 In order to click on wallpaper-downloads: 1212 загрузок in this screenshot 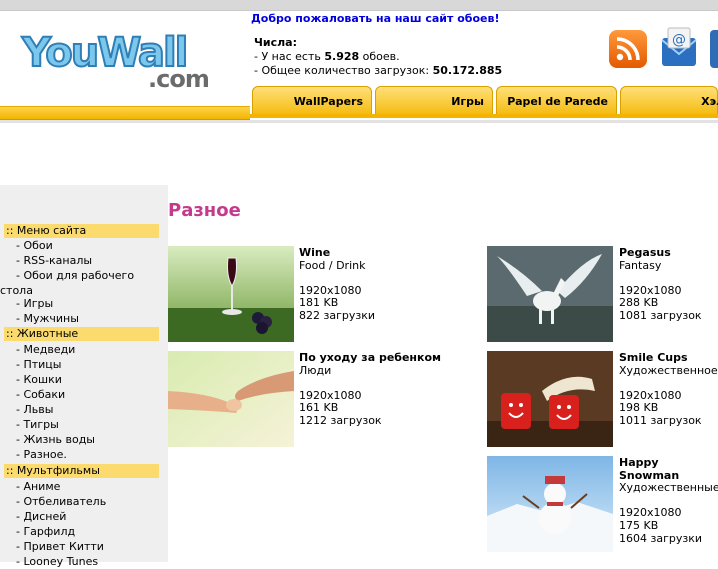, I will do `click(340, 420)`.